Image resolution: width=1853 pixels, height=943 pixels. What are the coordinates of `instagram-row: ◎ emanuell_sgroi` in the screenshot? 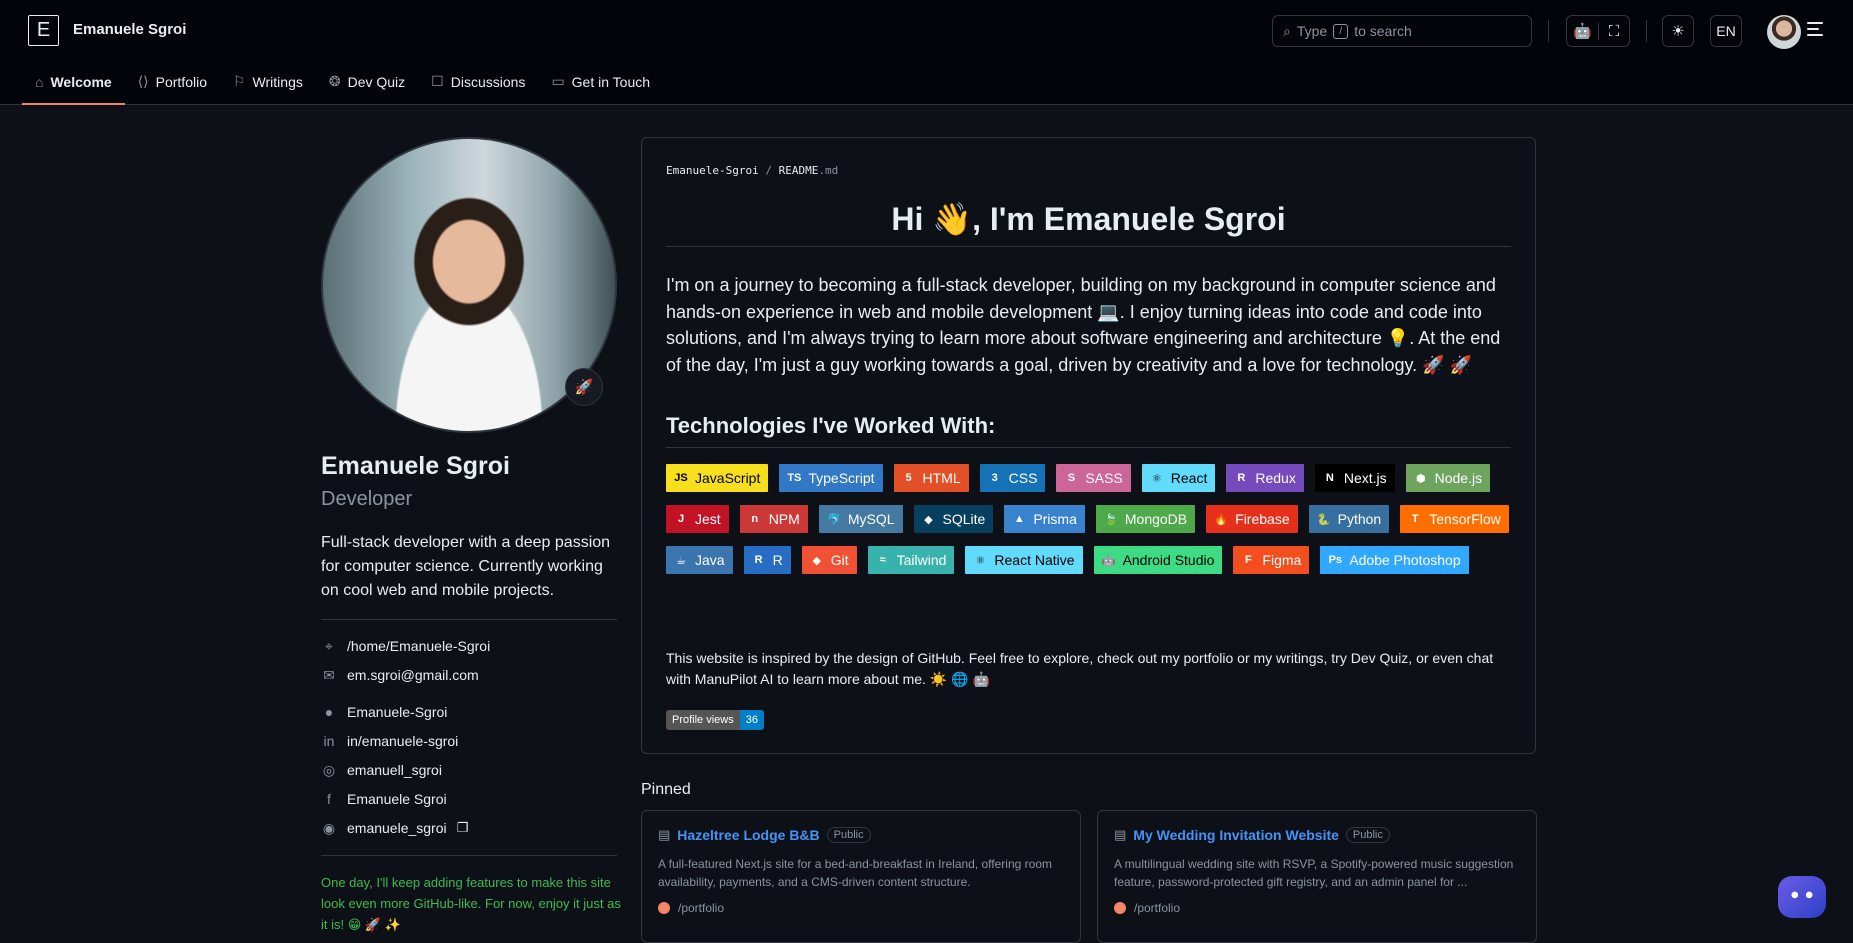 It's located at (381, 770).